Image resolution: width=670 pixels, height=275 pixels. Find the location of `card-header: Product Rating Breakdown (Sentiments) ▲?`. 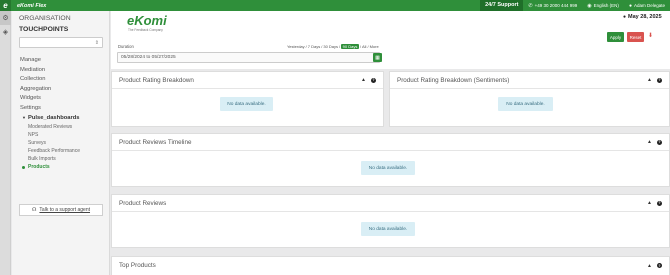

card-header: Product Rating Breakdown (Sentiments) ▲? is located at coordinates (529, 80).